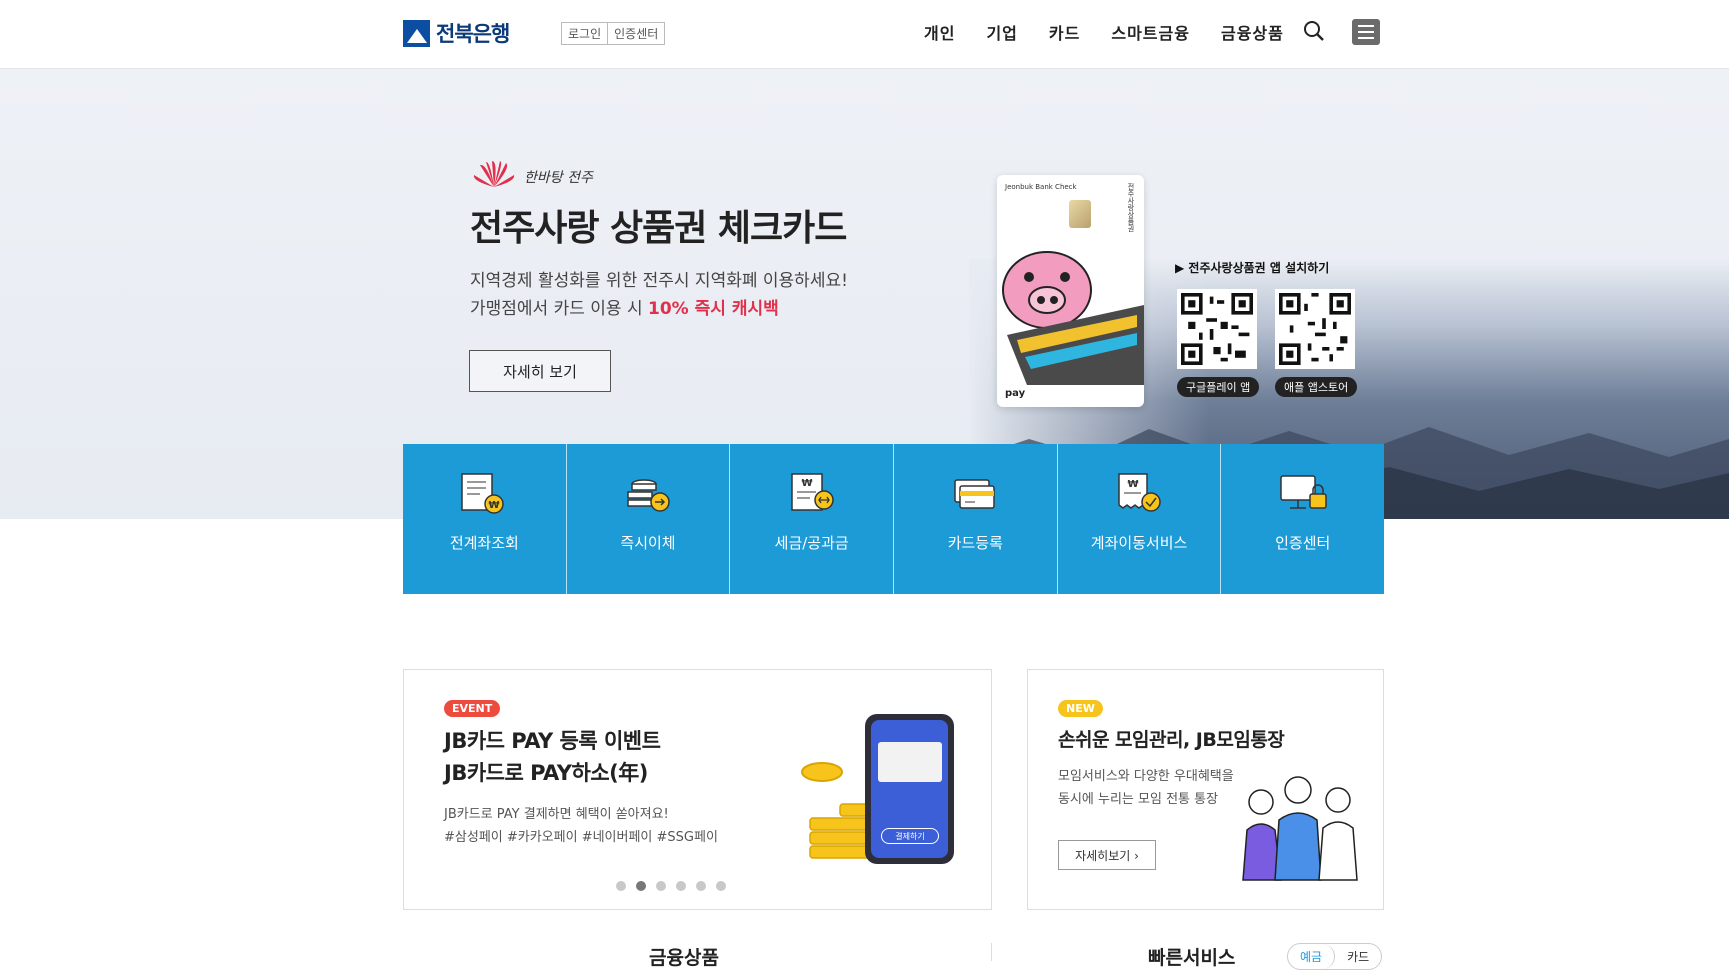  I want to click on slide-dot-active, so click(641, 886).